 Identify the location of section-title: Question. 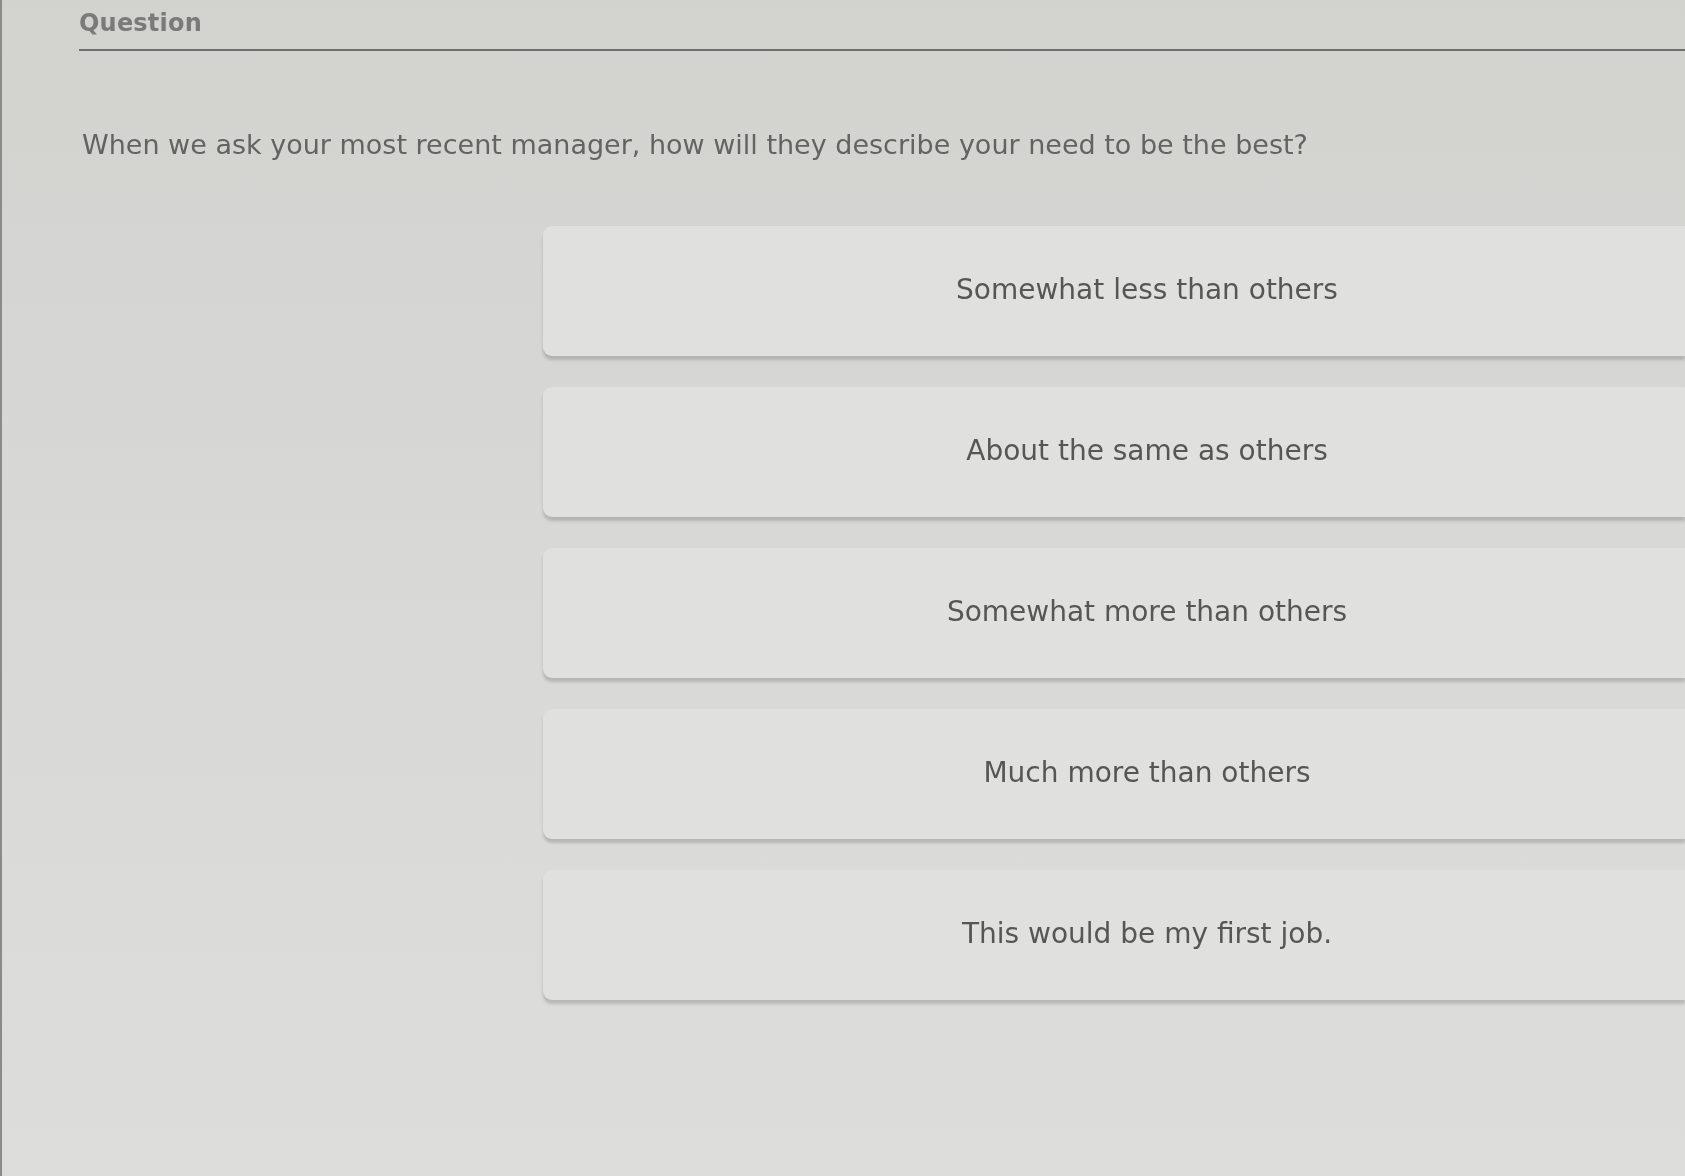
(140, 23).